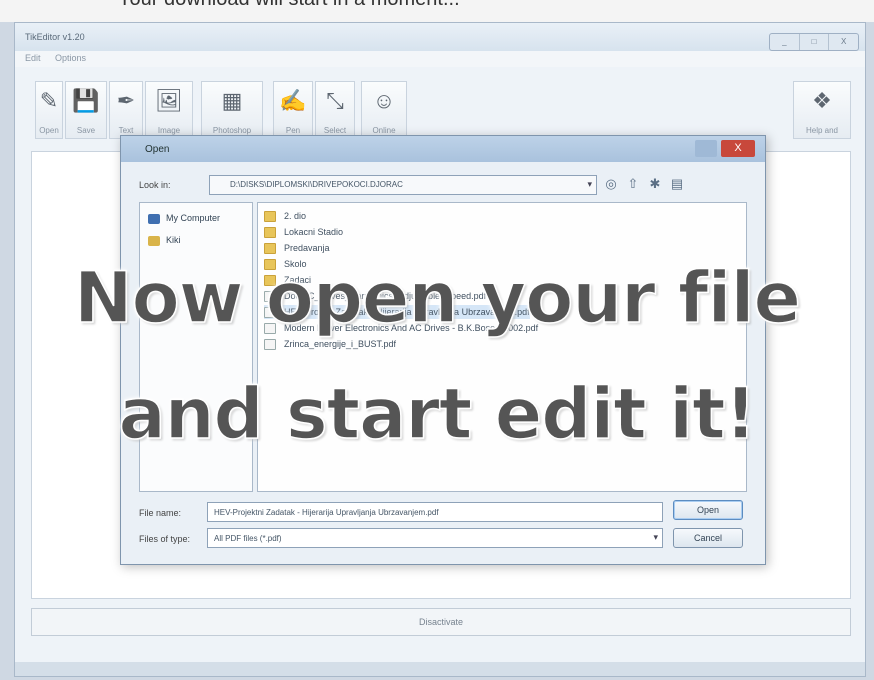 Image resolution: width=874 pixels, height=680 pixels. I want to click on place-kiki-label: Kiki, so click(173, 240).